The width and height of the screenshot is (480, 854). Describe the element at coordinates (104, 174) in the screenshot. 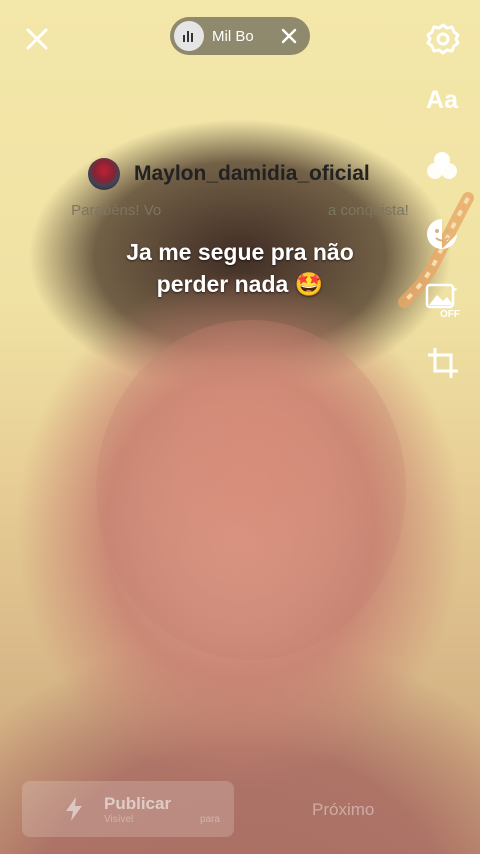

I see `avatar` at that location.